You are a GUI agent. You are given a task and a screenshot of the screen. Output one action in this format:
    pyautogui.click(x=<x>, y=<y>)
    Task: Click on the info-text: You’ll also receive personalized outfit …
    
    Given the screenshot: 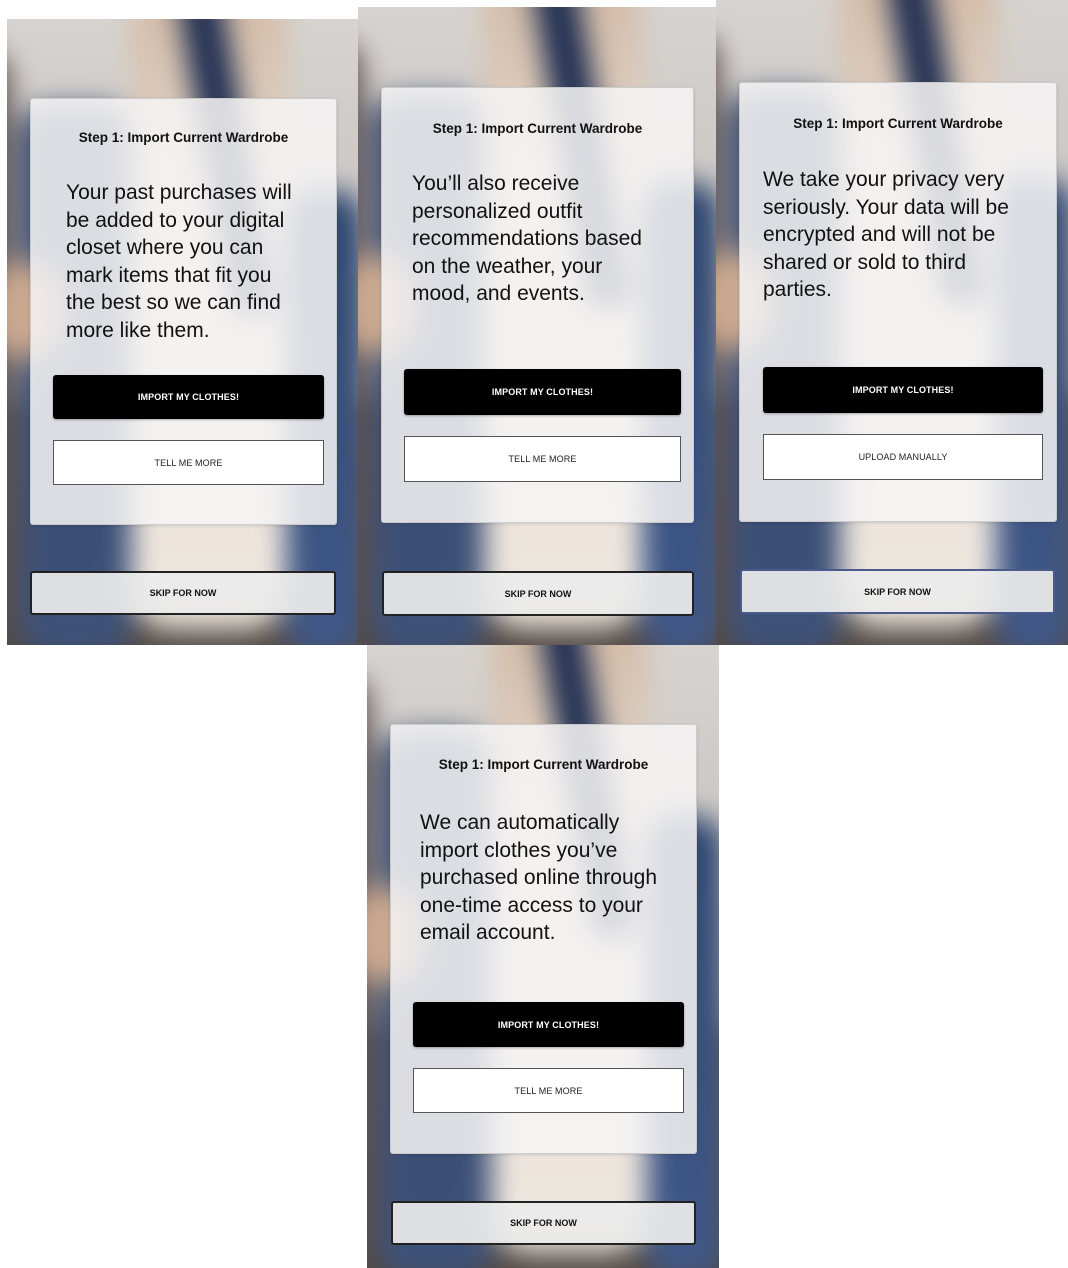 What is the action you would take?
    pyautogui.click(x=527, y=238)
    